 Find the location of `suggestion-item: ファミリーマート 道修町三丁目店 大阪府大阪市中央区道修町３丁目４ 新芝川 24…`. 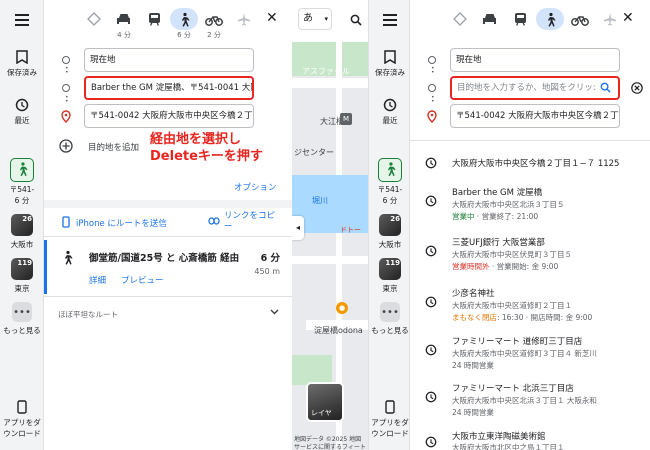

suggestion-item: ファミリーマート 道修町三丁目店 大阪府大阪市中央区道修町３丁目４ 新芝川 24… is located at coordinates (530, 355).